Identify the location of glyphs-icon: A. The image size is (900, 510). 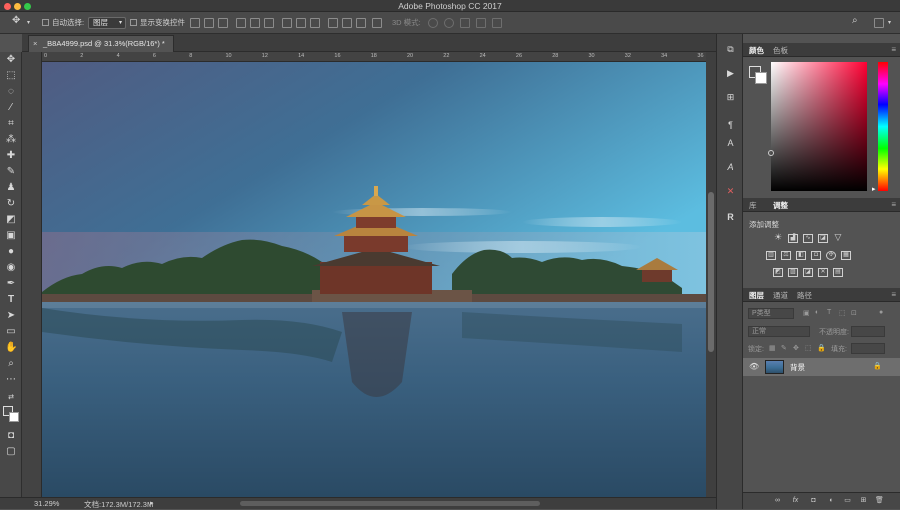
(730, 167).